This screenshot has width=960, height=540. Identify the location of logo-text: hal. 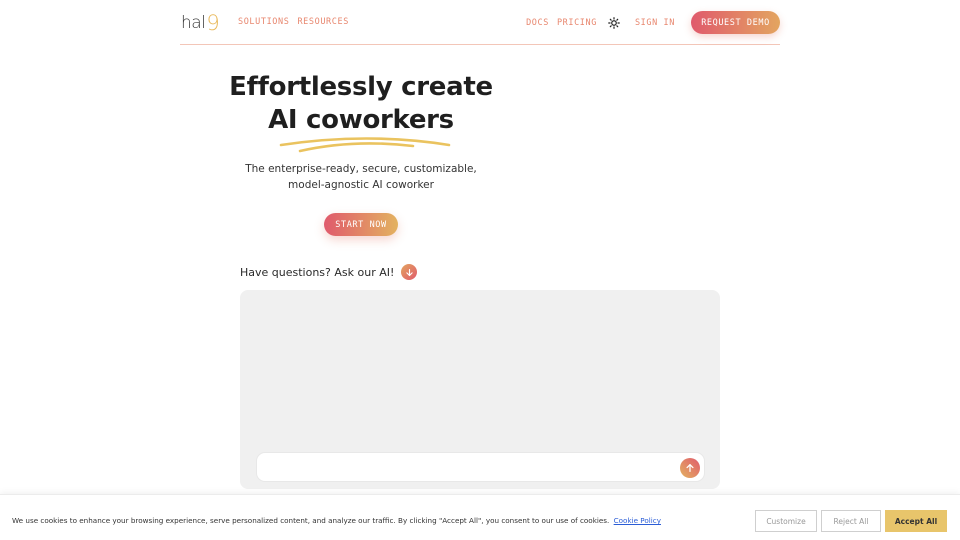
(193, 23).